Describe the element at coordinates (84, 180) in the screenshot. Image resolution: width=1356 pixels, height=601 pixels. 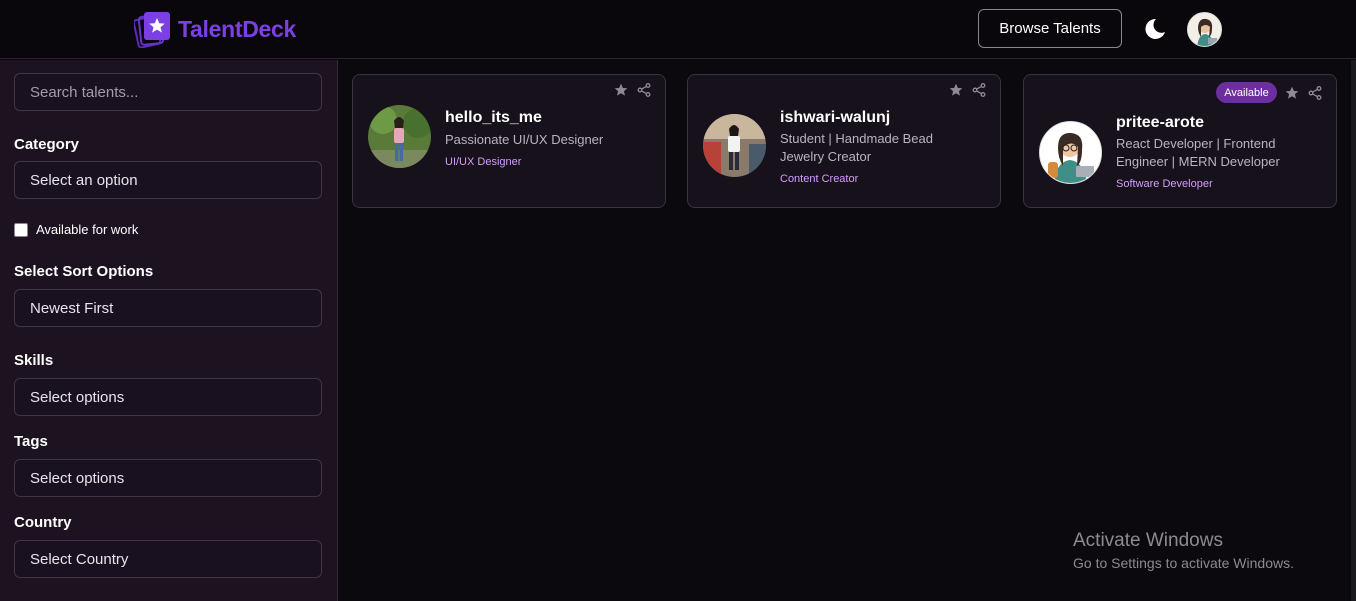
I see `category-select-value: Select an option` at that location.